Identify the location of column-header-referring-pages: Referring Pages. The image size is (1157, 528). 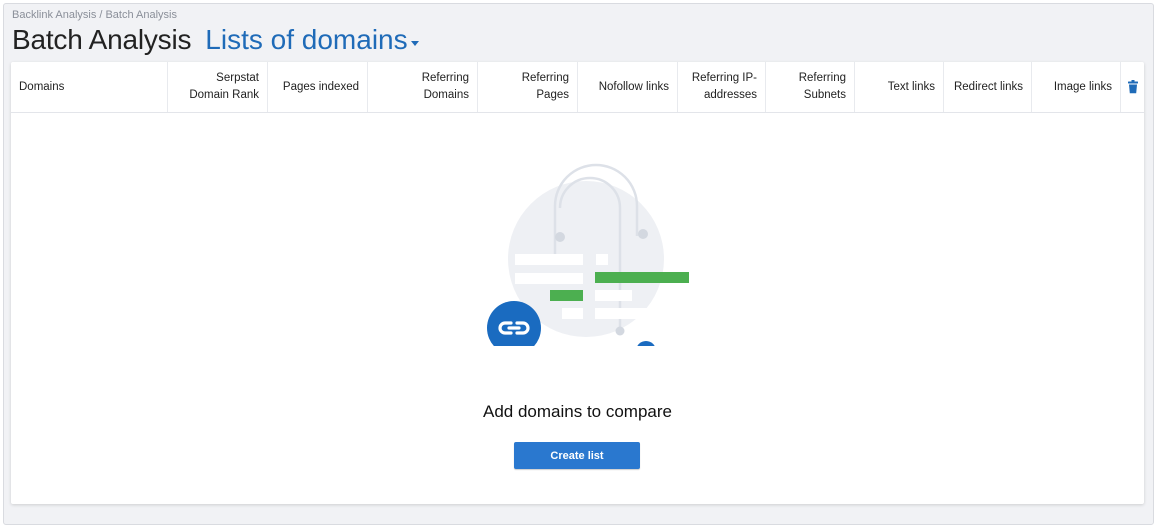
(528, 87).